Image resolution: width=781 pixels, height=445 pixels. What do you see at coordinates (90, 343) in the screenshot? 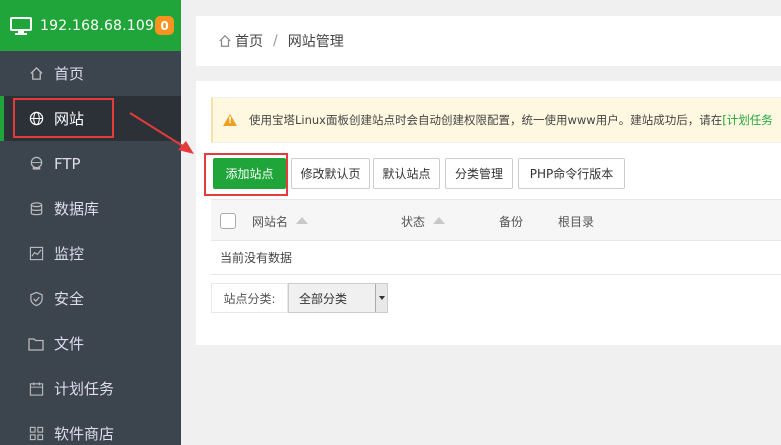
I see `sidebar-item-files: 文件` at bounding box center [90, 343].